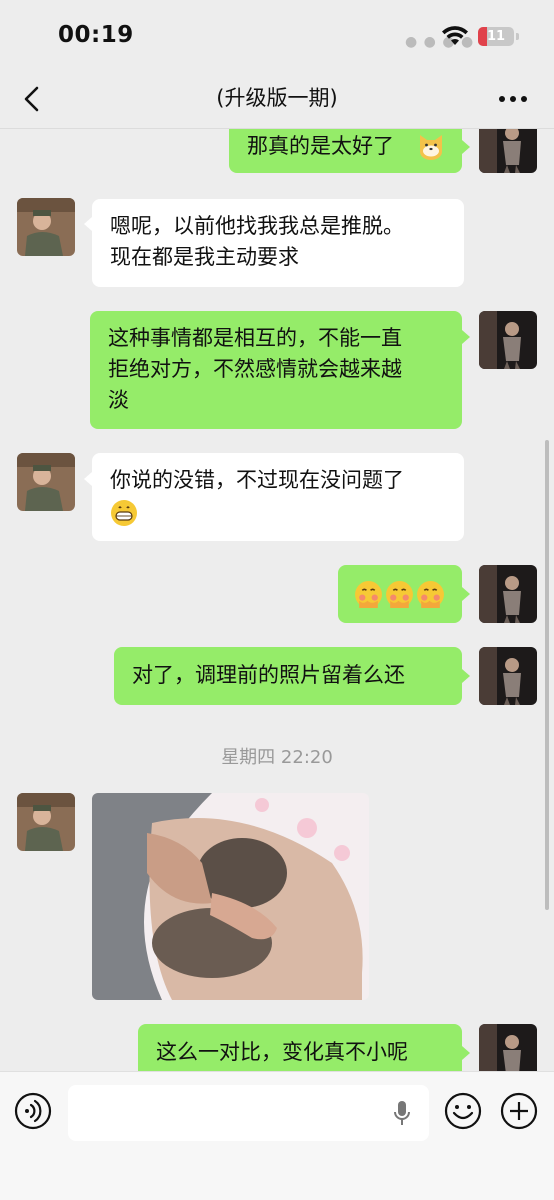 Image resolution: width=554 pixels, height=1200 pixels. I want to click on cat-face-emoji-icon, so click(431, 147).